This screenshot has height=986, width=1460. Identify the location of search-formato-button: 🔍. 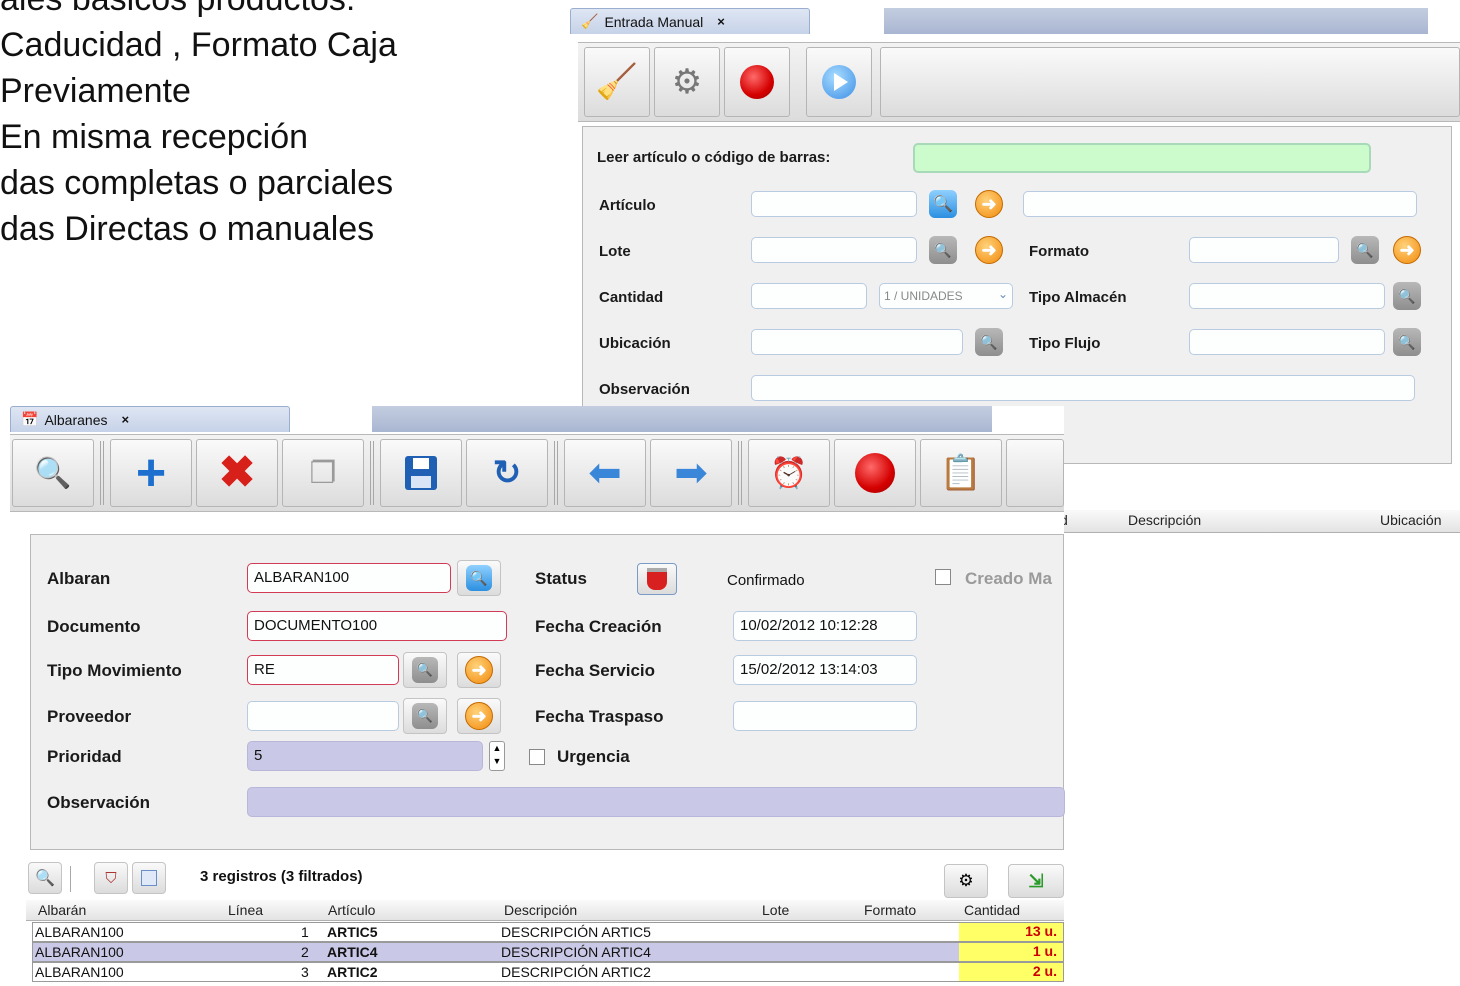
(1365, 250).